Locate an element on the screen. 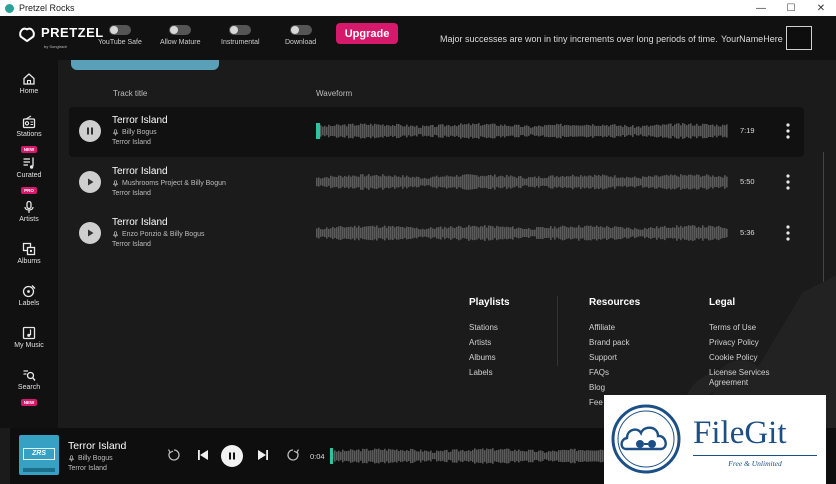 Image resolution: width=836 pixels, height=484 pixels. footer-link: Privacy Policy is located at coordinates (739, 342).